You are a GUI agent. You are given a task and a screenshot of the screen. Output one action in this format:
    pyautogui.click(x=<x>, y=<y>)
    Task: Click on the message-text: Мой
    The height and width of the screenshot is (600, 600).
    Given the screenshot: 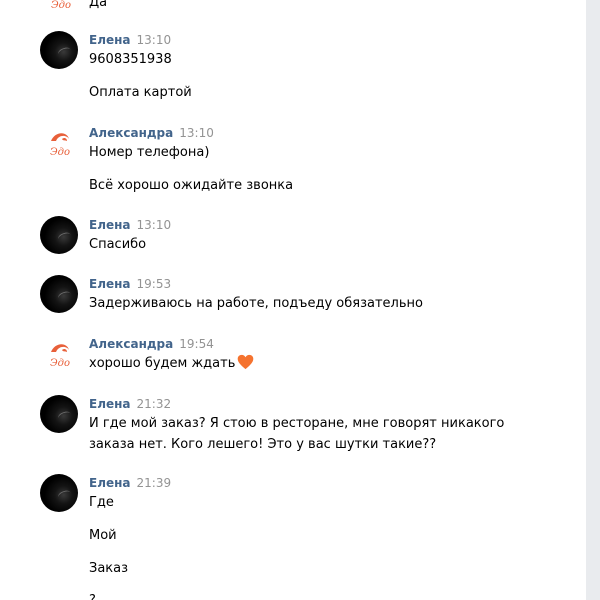 What is the action you would take?
    pyautogui.click(x=103, y=535)
    